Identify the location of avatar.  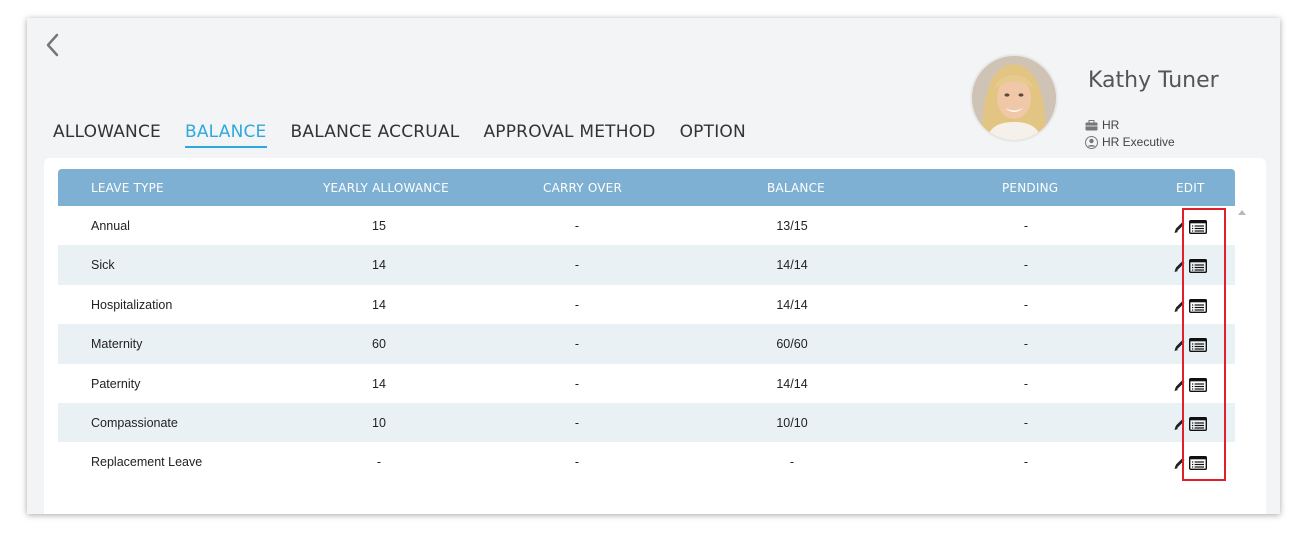
(1014, 98).